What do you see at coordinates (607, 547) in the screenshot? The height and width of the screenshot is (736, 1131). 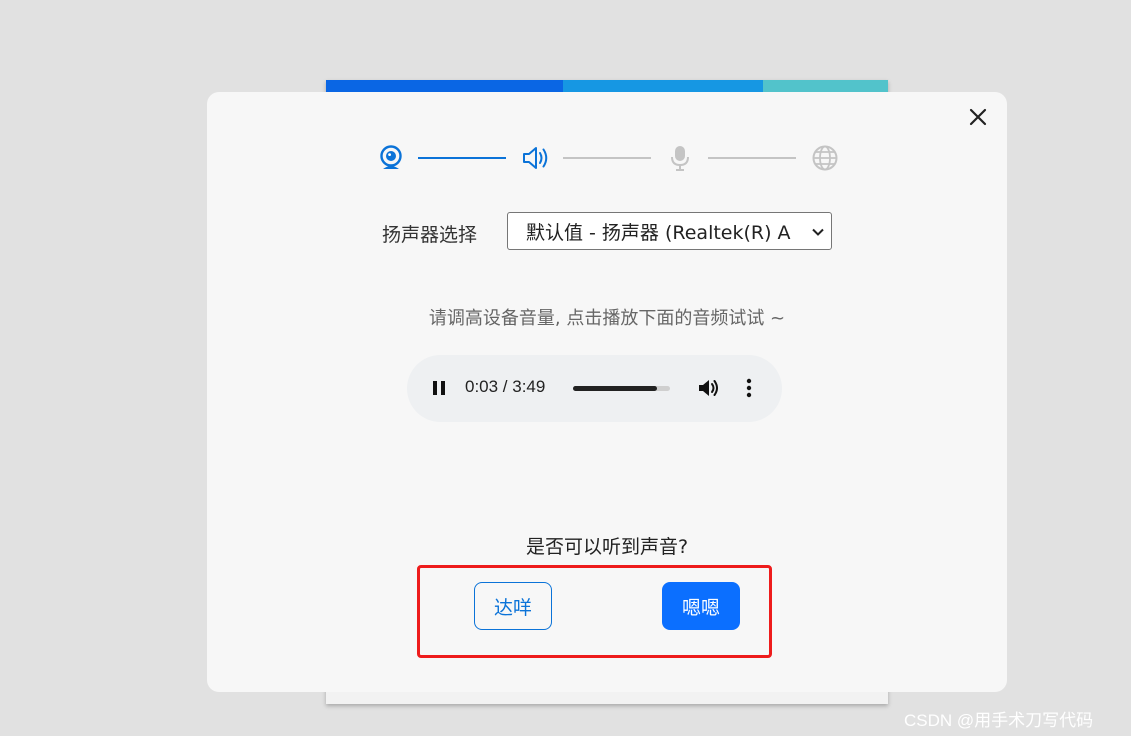 I see `hearing-question: 是否可以听到声音?` at bounding box center [607, 547].